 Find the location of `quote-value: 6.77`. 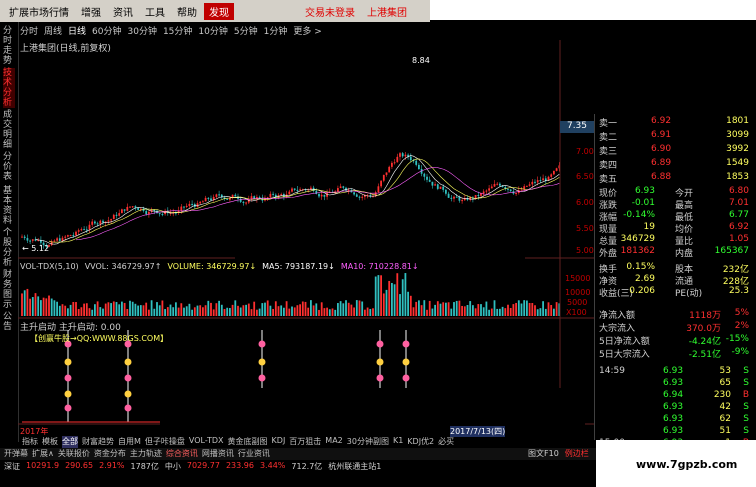

quote-value: 6.77 is located at coordinates (738, 215).